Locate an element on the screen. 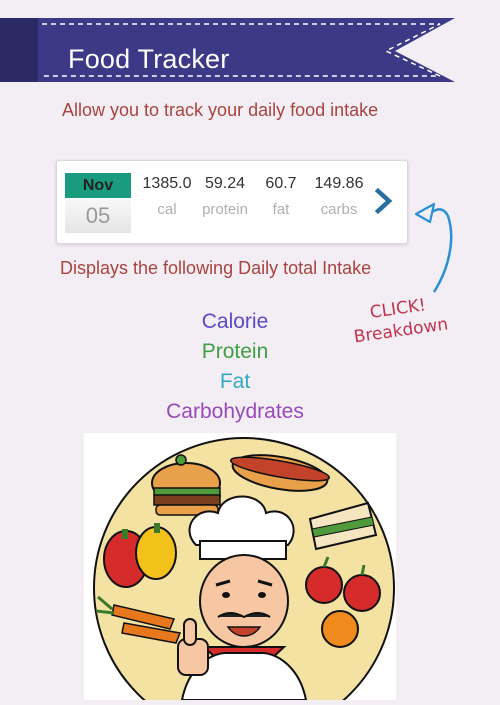  nutrient-carbohydrates: Carbohydrates is located at coordinates (235, 411).